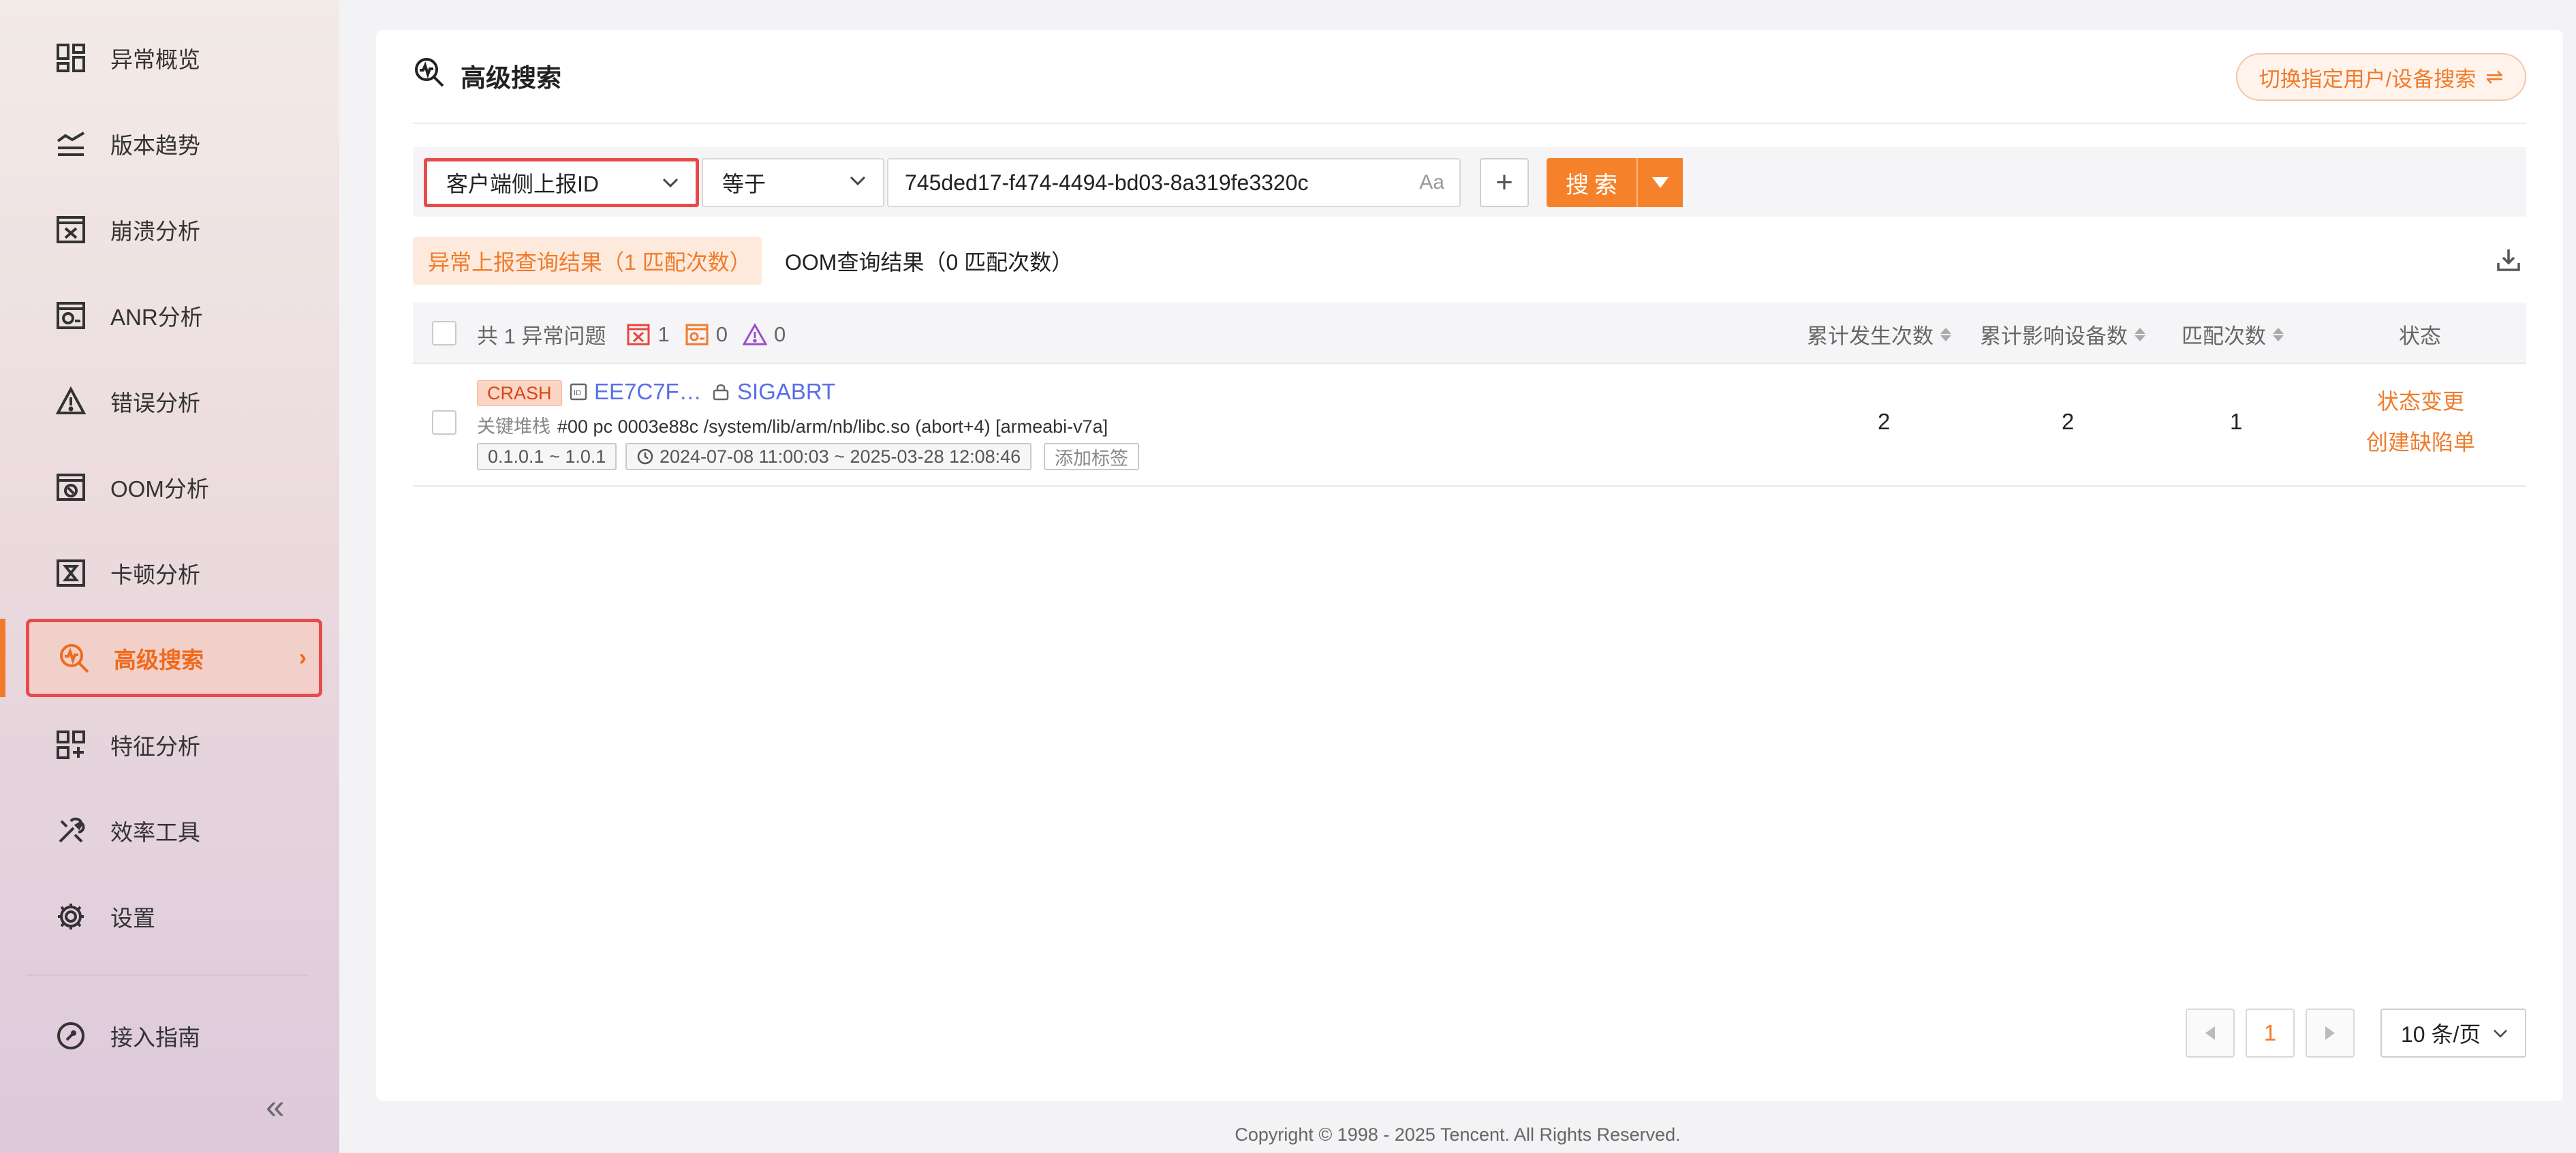  I want to click on active-indicator, so click(2, 658).